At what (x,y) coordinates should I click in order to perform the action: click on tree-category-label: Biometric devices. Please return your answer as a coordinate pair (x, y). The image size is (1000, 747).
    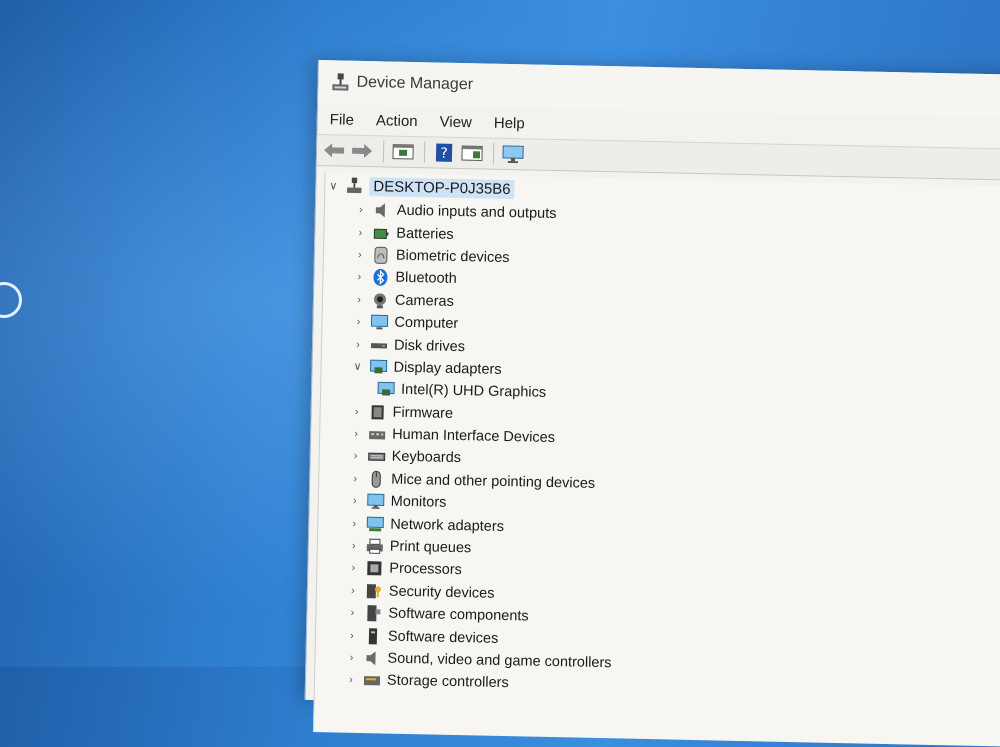
    Looking at the image, I should click on (453, 257).